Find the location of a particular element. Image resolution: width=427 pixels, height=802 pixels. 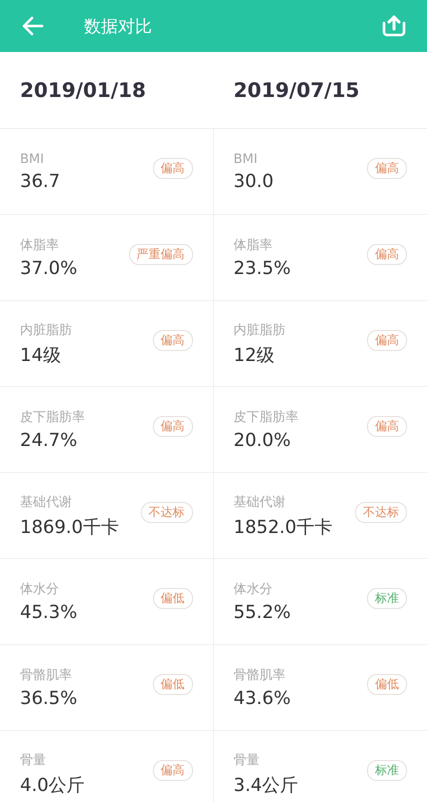

metric-value: 1852.0千卡 is located at coordinates (283, 527).